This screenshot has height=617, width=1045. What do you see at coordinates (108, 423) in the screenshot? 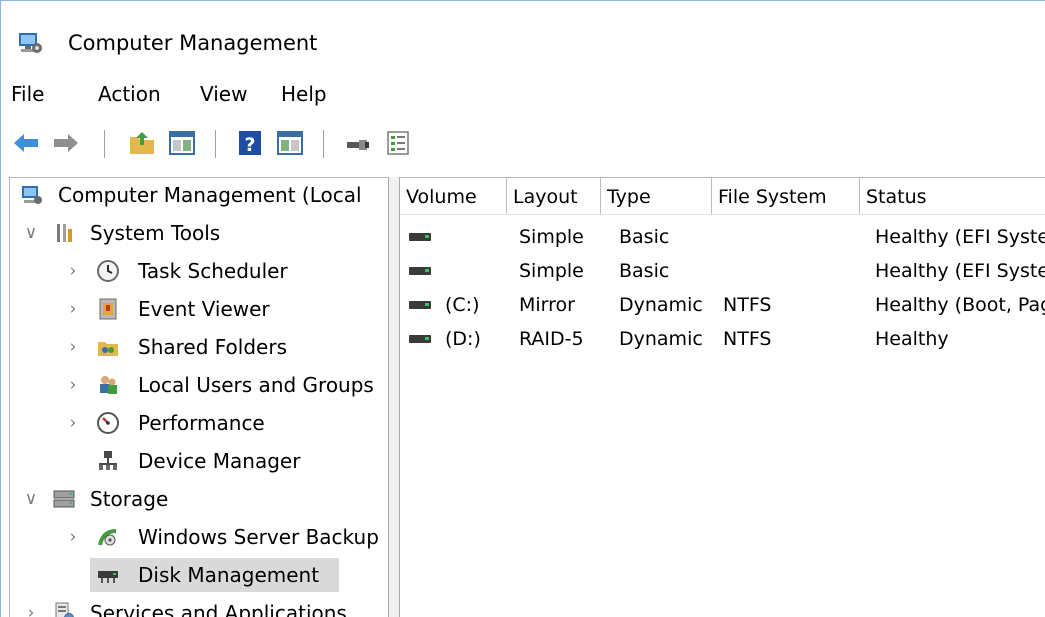
I see `performance-gauge-icon` at bounding box center [108, 423].